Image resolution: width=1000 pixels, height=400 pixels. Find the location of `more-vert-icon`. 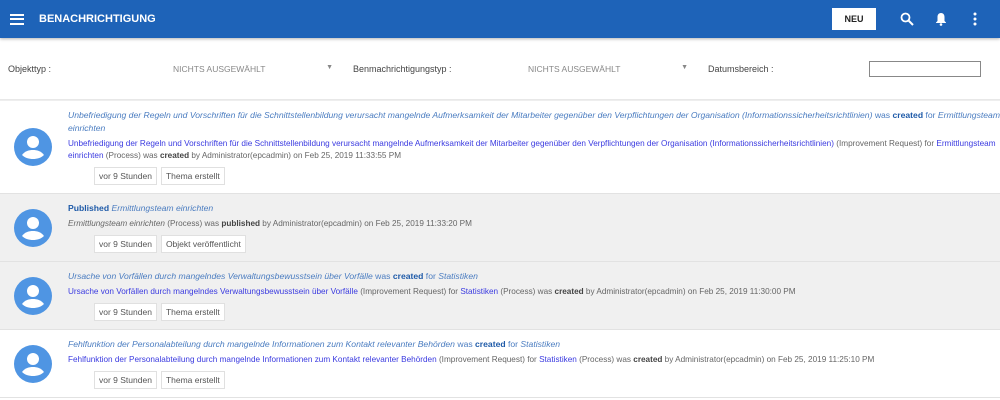

more-vert-icon is located at coordinates (975, 19).